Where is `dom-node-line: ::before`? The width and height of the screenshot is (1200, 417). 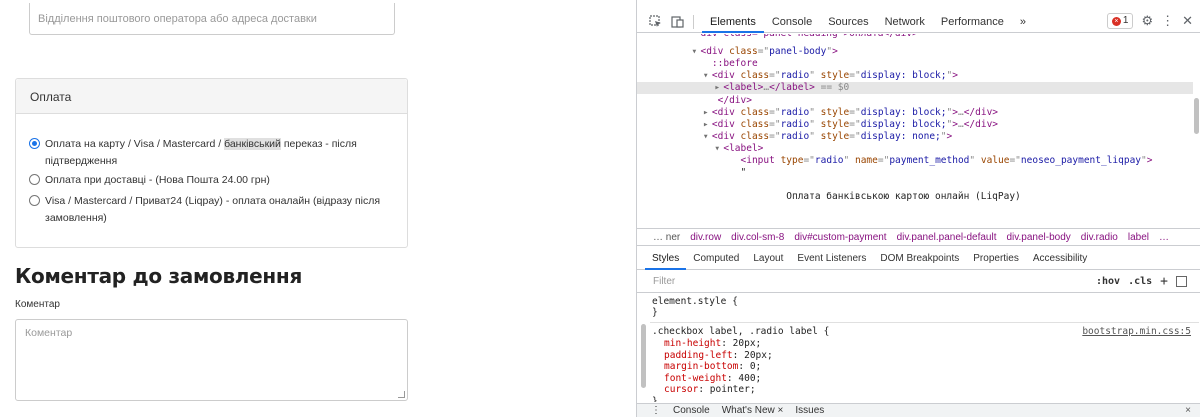 dom-node-line: ::before is located at coordinates (915, 64).